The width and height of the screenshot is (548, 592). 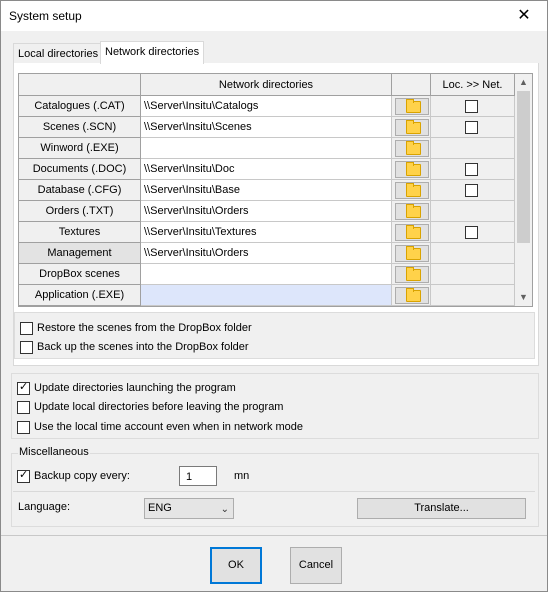 I want to click on restore-from-dropbox-checkbox, so click(x=26, y=328).